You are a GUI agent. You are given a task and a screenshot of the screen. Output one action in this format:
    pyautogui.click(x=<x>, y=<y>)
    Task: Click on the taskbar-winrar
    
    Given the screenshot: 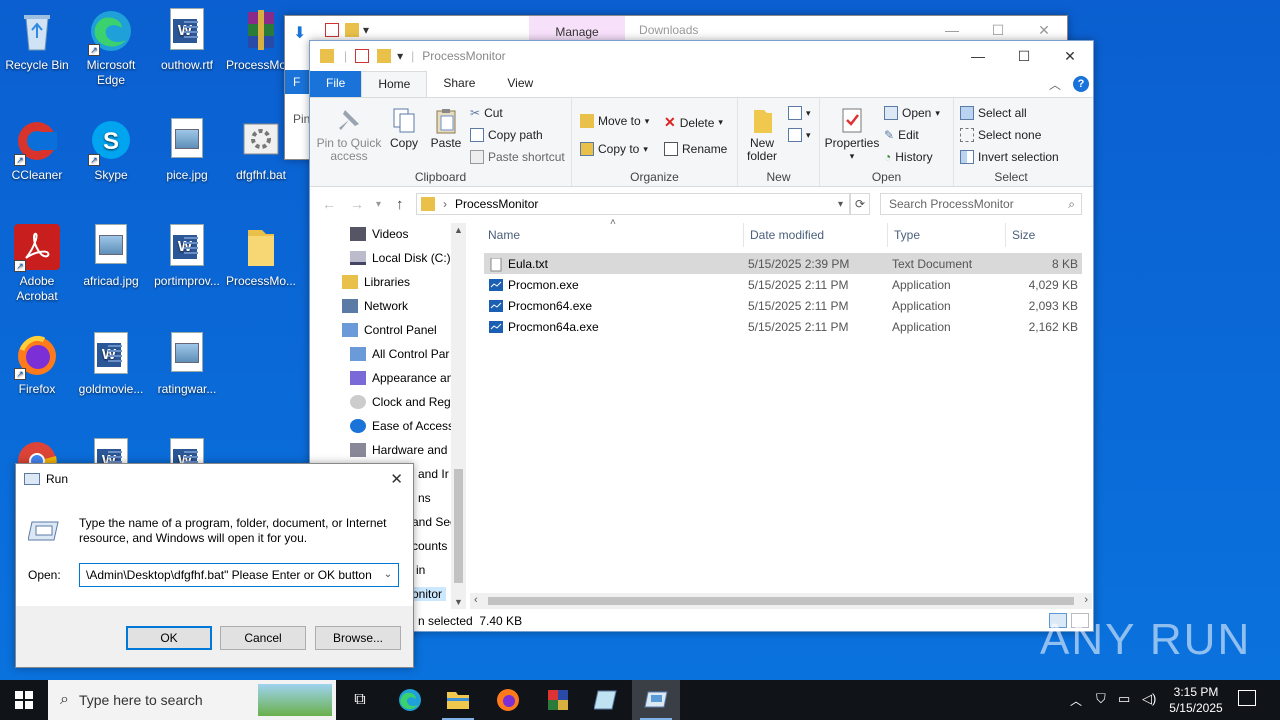 What is the action you would take?
    pyautogui.click(x=558, y=700)
    